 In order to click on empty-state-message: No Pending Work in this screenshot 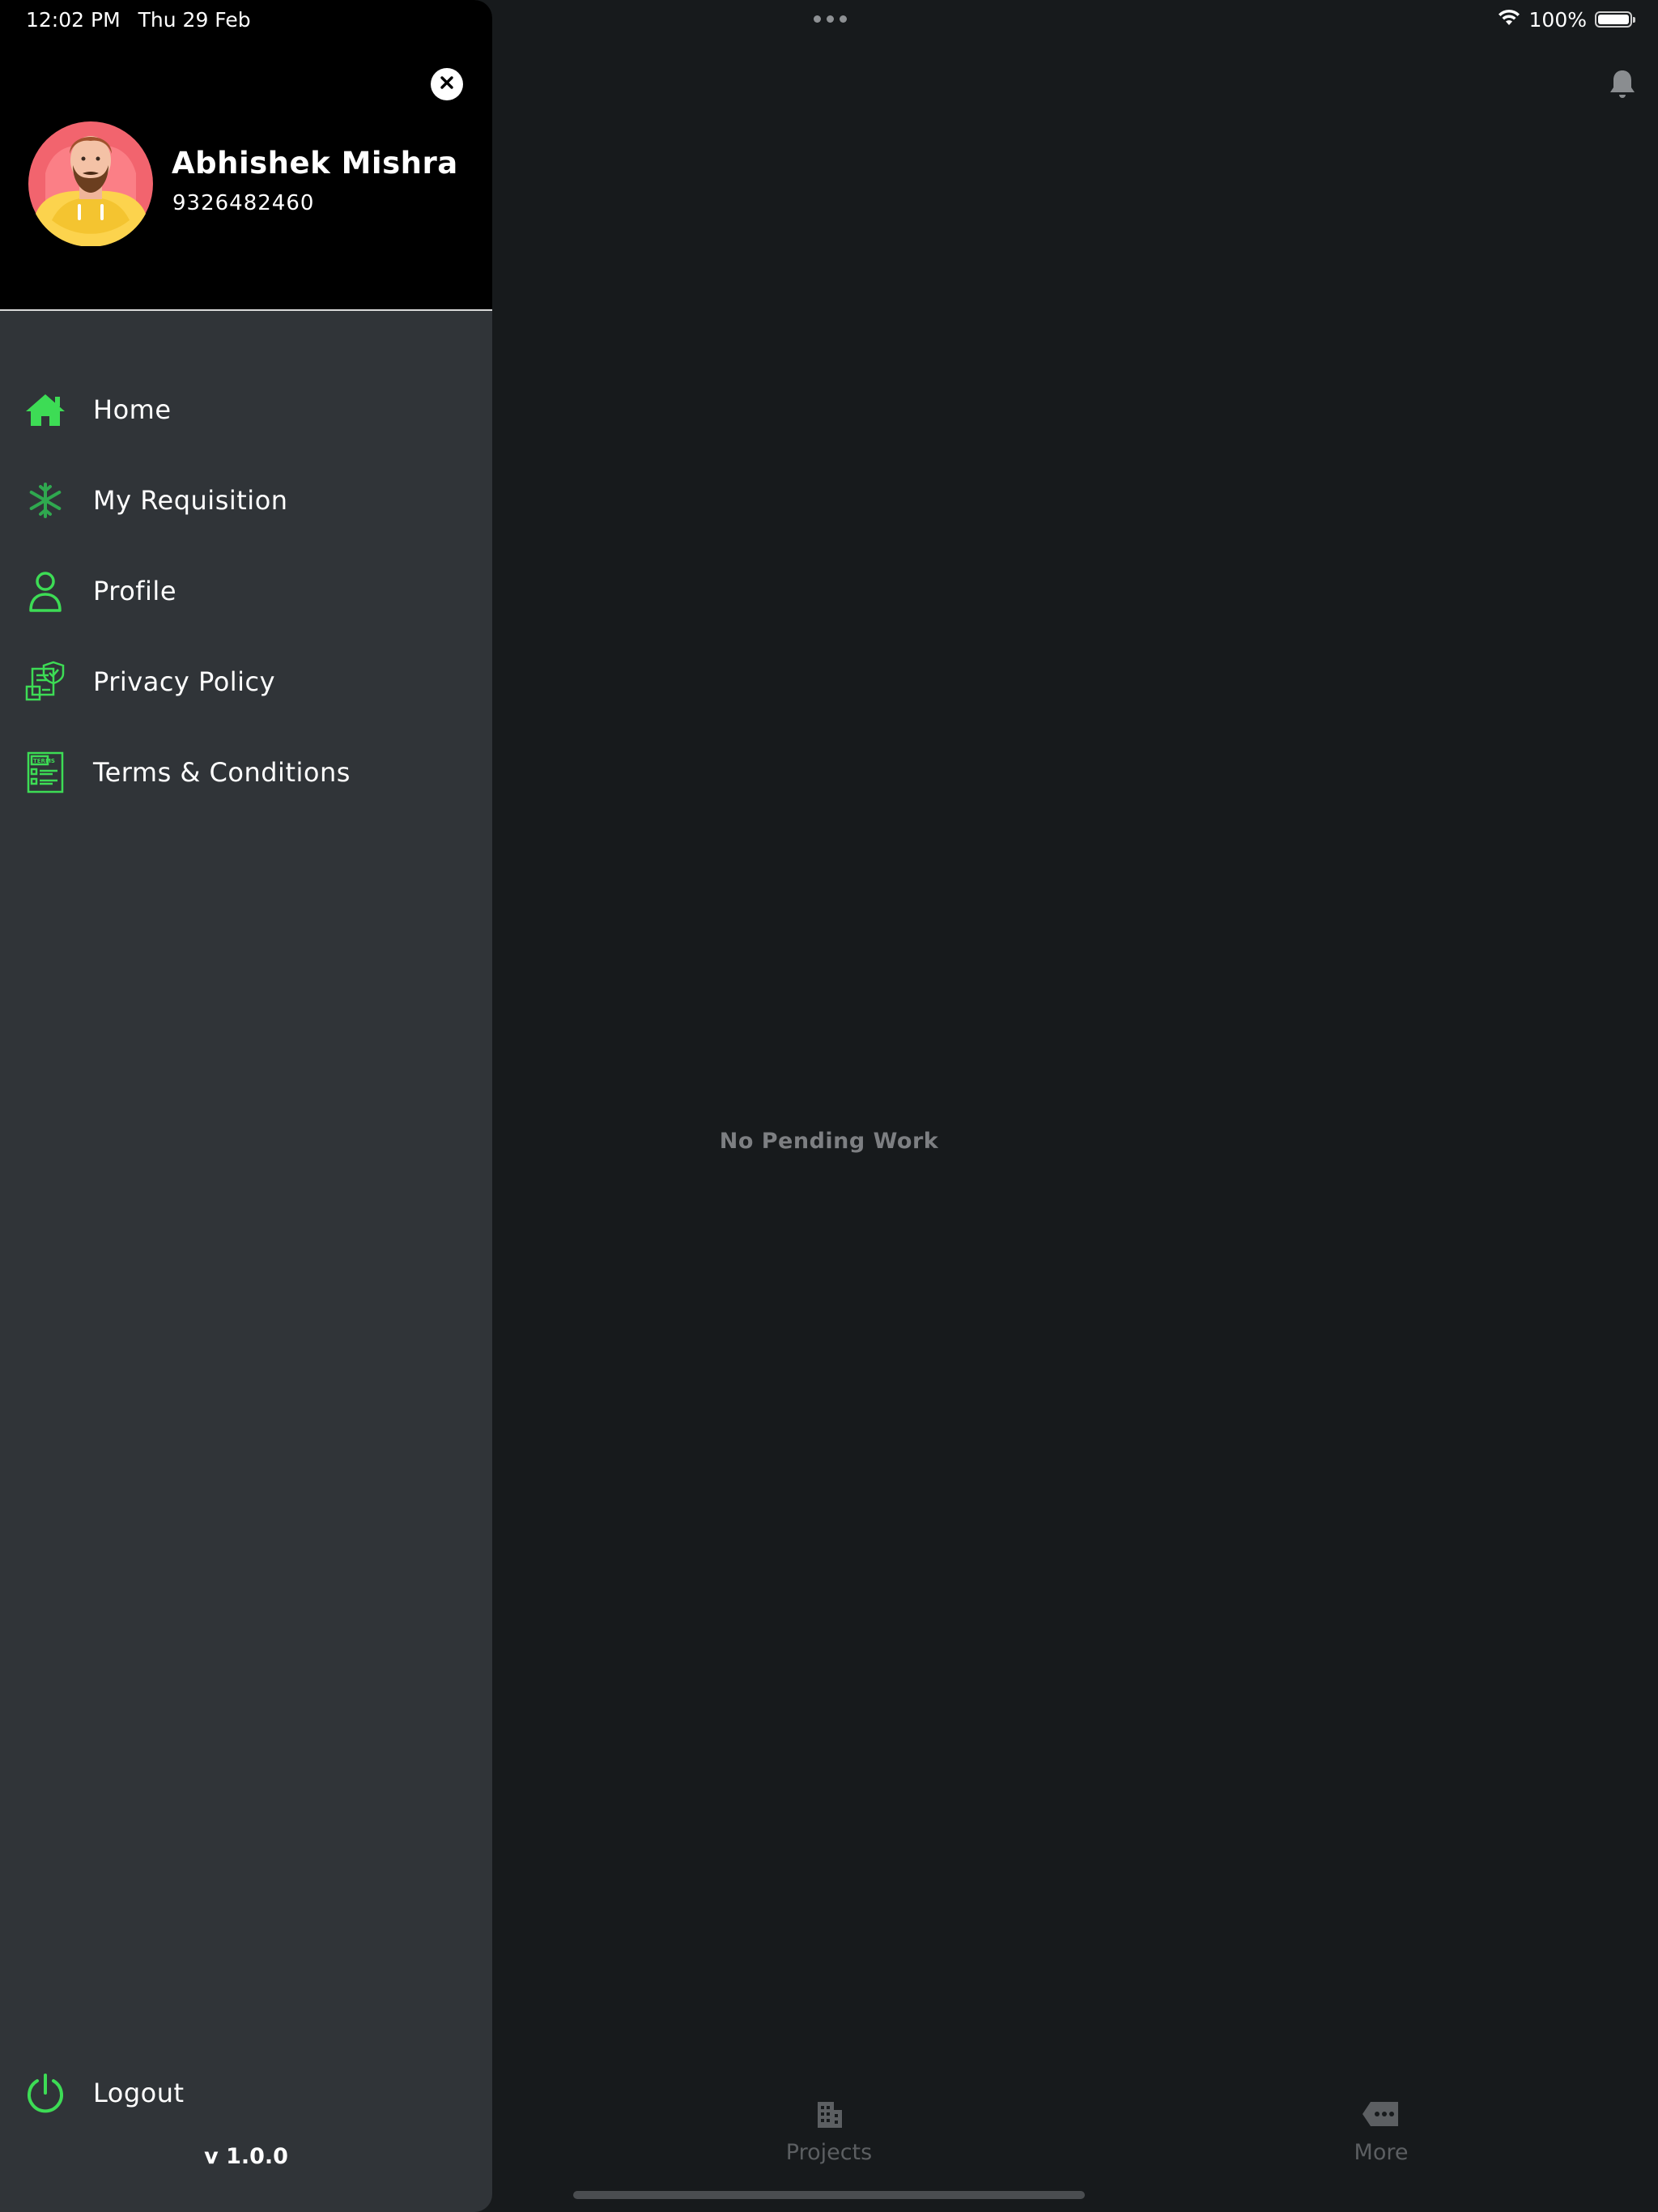, I will do `click(829, 1142)`.